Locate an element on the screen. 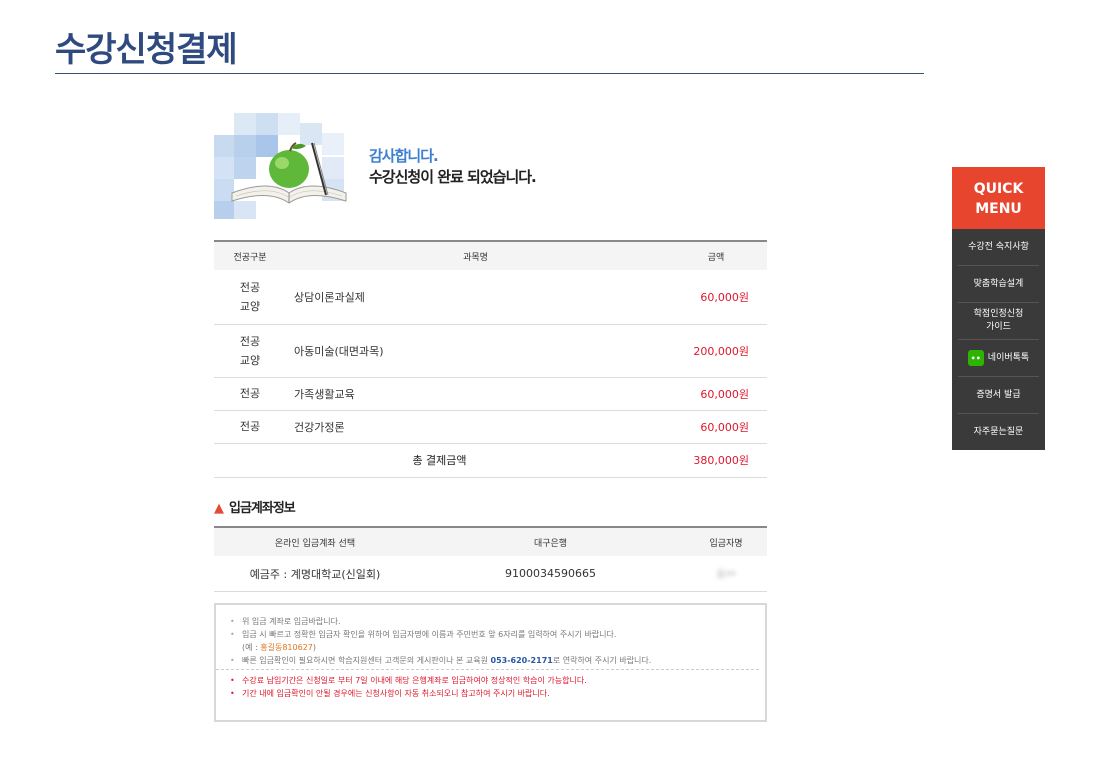  subject-cell: 건강가정론 is located at coordinates (475, 427).